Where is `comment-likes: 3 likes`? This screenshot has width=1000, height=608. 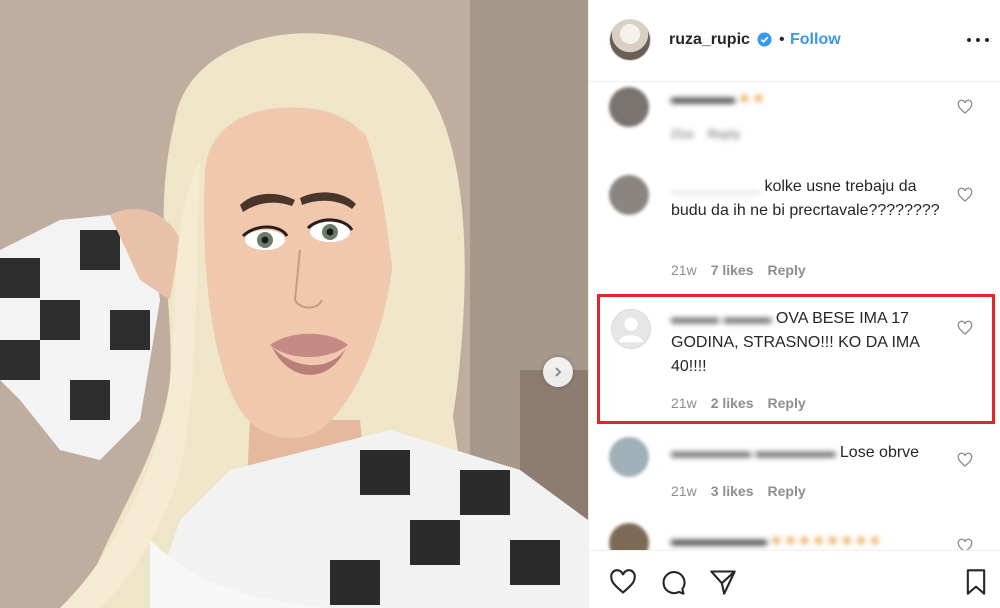
comment-likes: 3 likes is located at coordinates (732, 491).